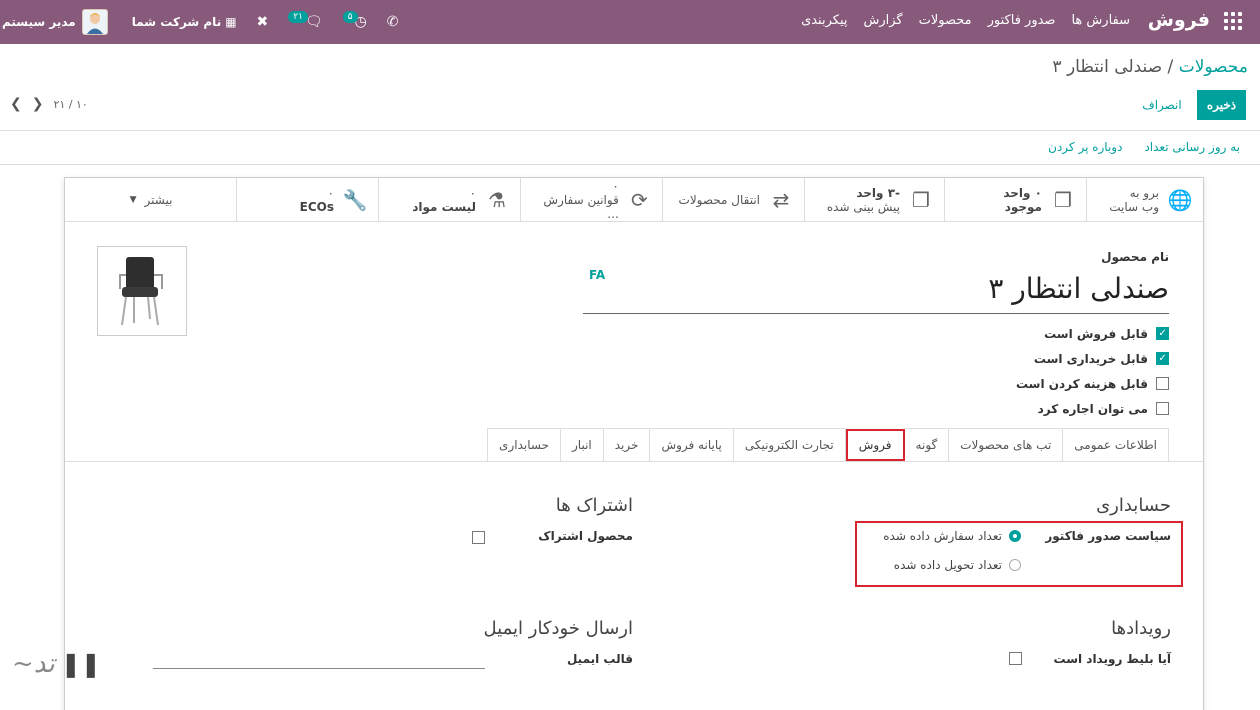 The image size is (1260, 710). Describe the element at coordinates (639, 200) in the screenshot. I see `refresh-icon: ⟳` at that location.